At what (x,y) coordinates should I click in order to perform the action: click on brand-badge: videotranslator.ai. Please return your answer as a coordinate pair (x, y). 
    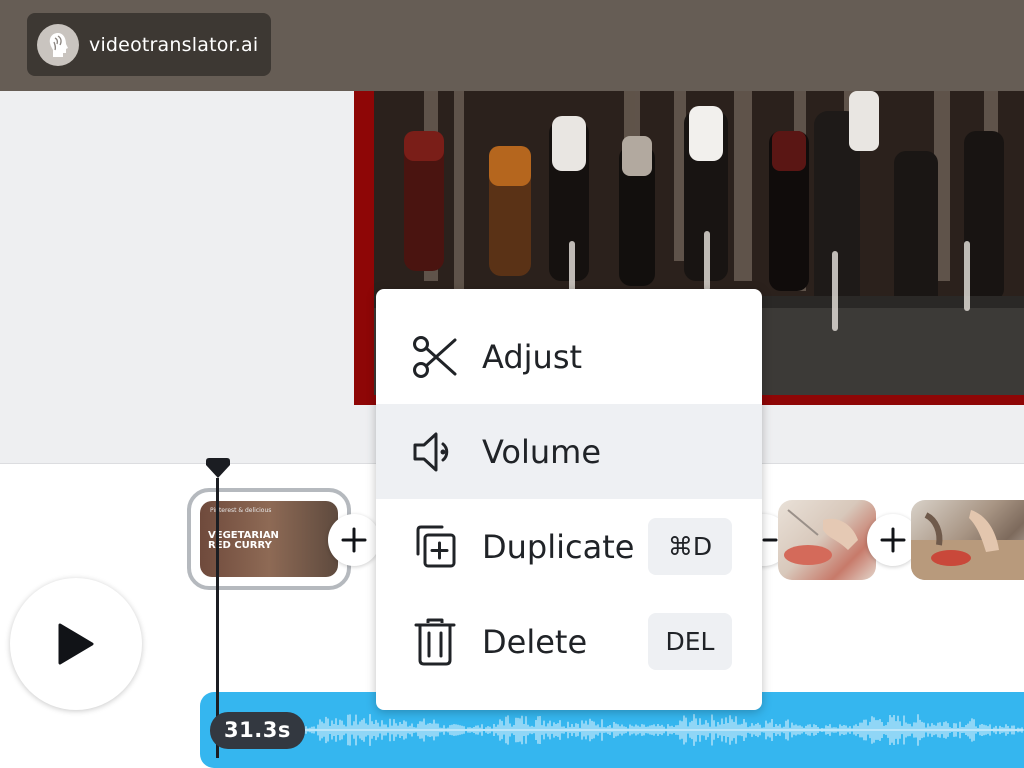
    Looking at the image, I should click on (149, 44).